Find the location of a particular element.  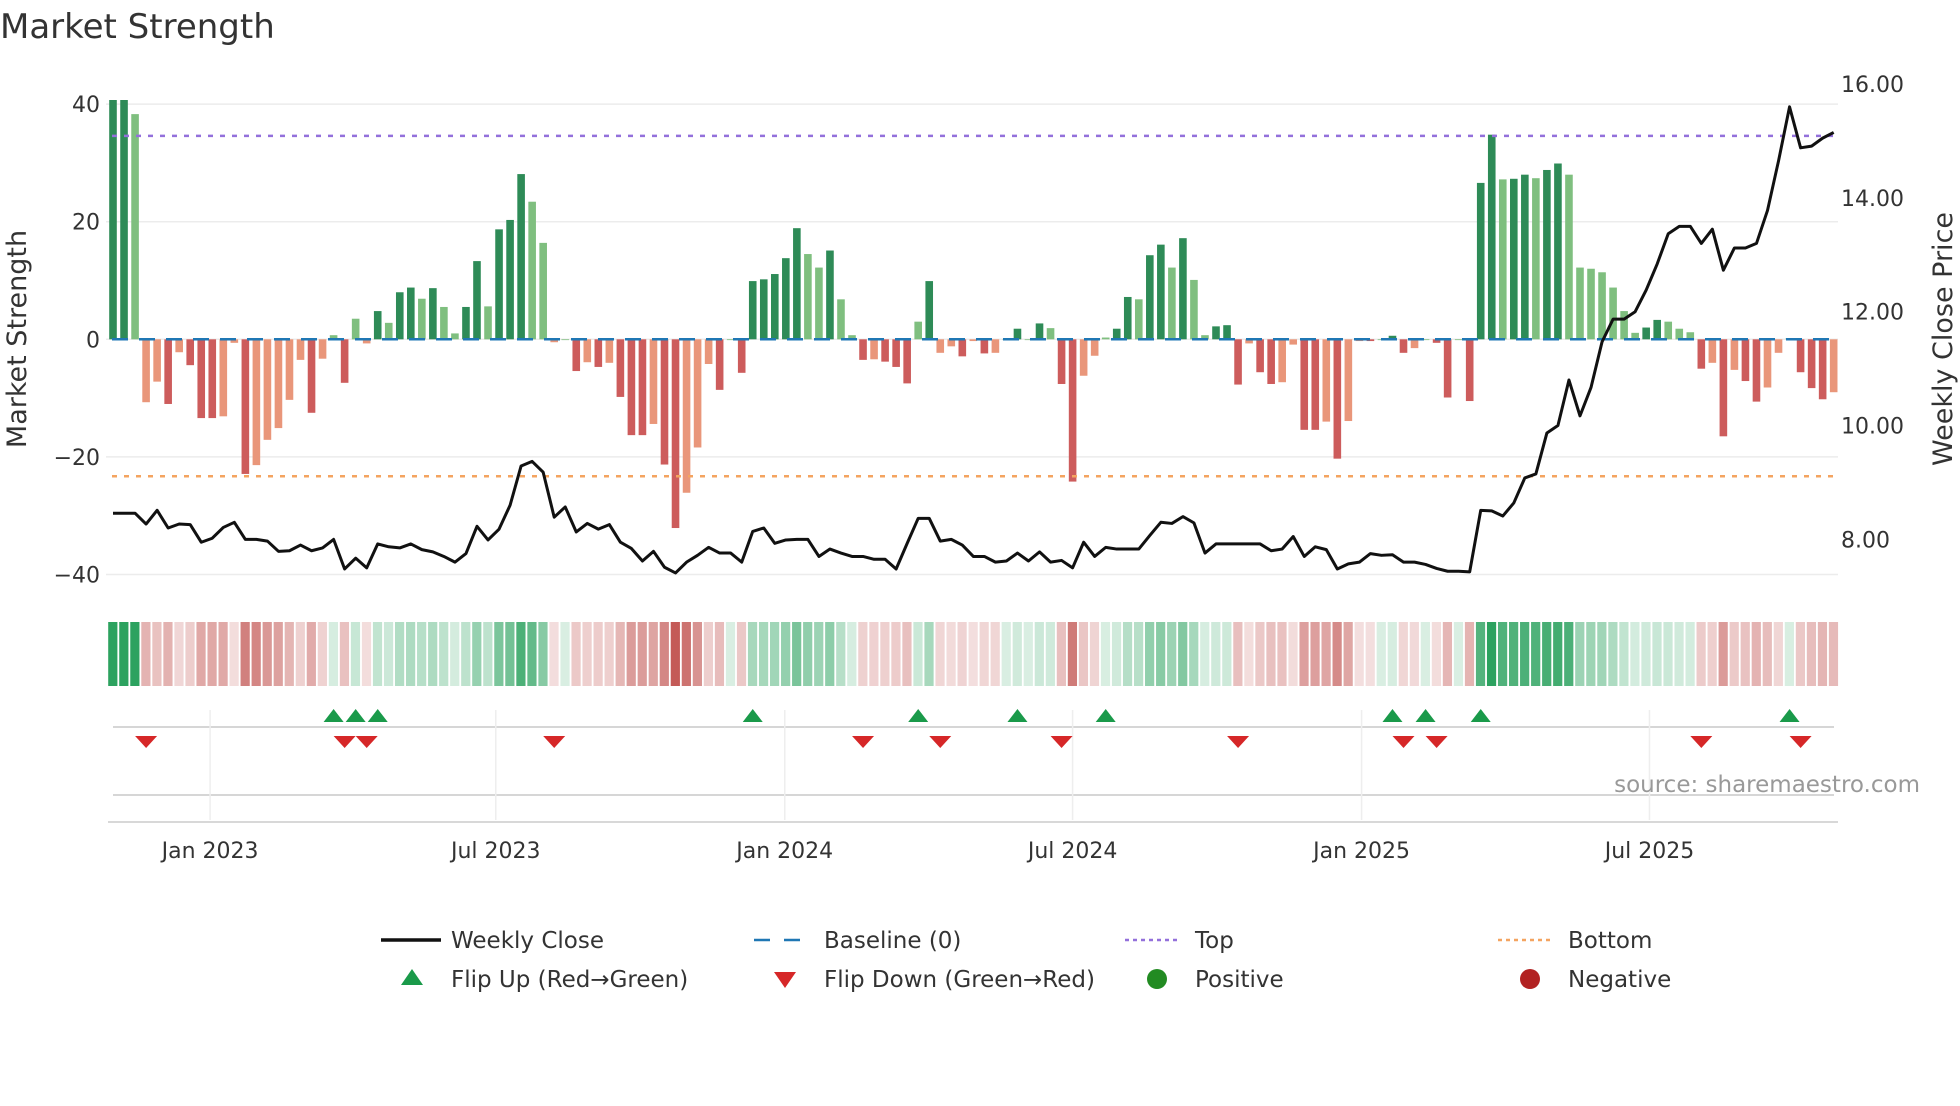

y-tick-label: −40 is located at coordinates (77, 575).